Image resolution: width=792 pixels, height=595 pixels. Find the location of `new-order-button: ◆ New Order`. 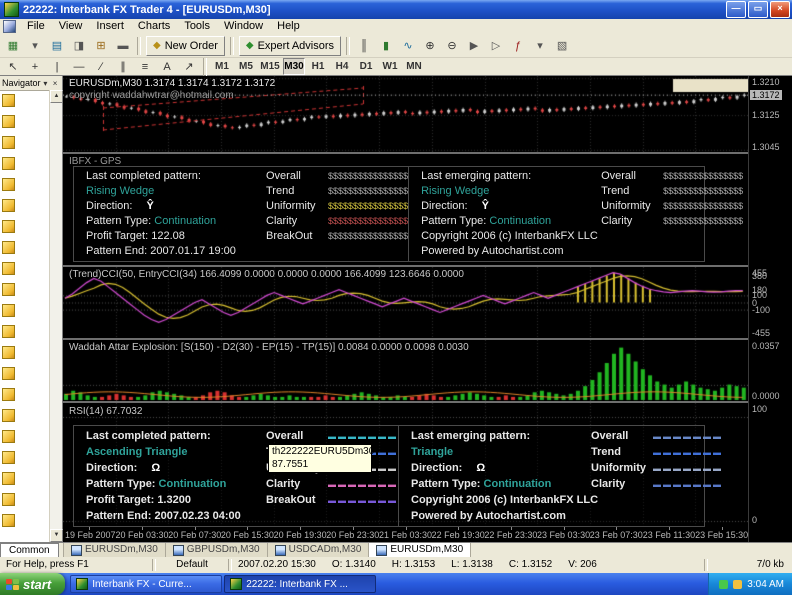

new-order-button: ◆ New Order is located at coordinates (185, 45).